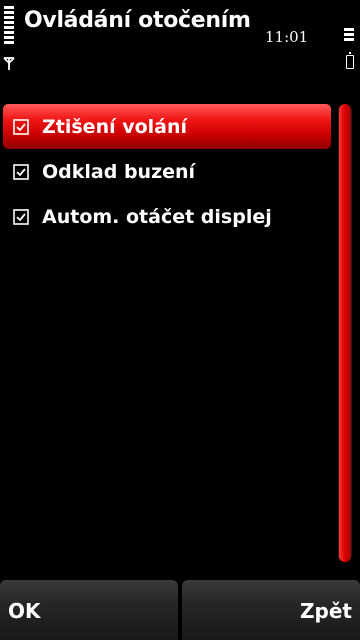  What do you see at coordinates (115, 126) in the screenshot?
I see `list-item-label: Ztišení volání` at bounding box center [115, 126].